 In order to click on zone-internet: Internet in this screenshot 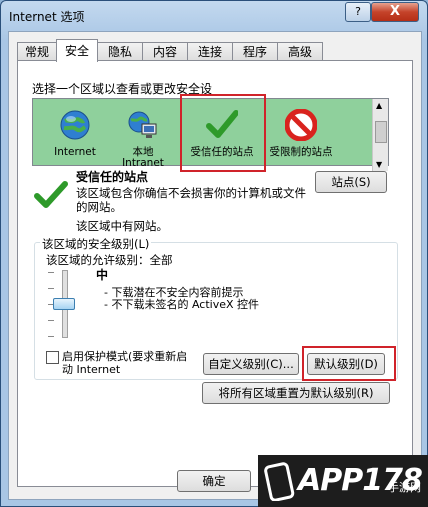, I will do `click(75, 135)`.